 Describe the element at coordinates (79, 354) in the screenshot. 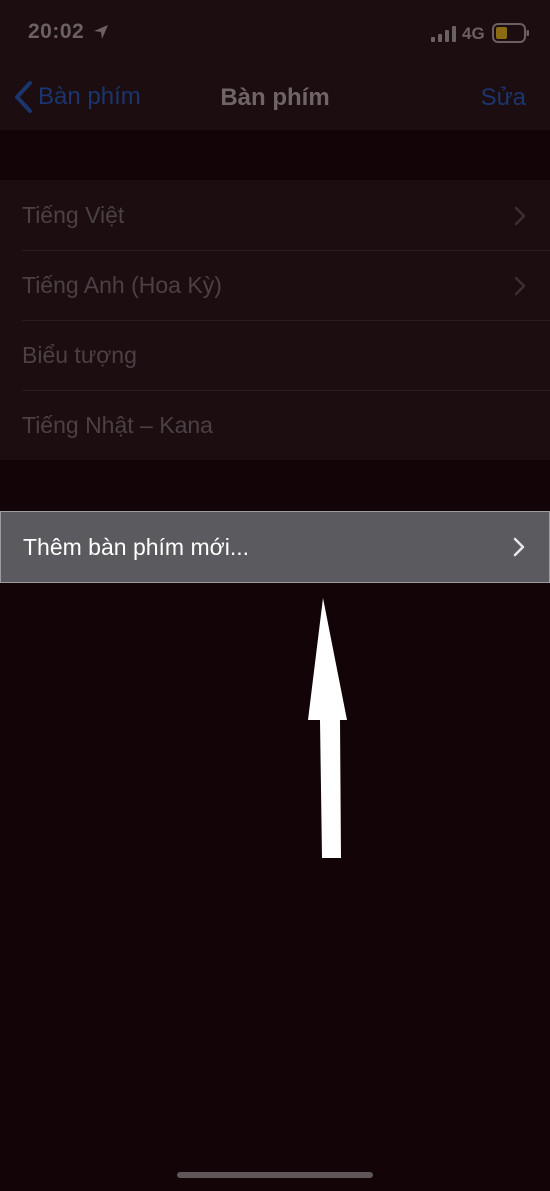

I see `keyboard-item-label: Biểu tượng` at that location.